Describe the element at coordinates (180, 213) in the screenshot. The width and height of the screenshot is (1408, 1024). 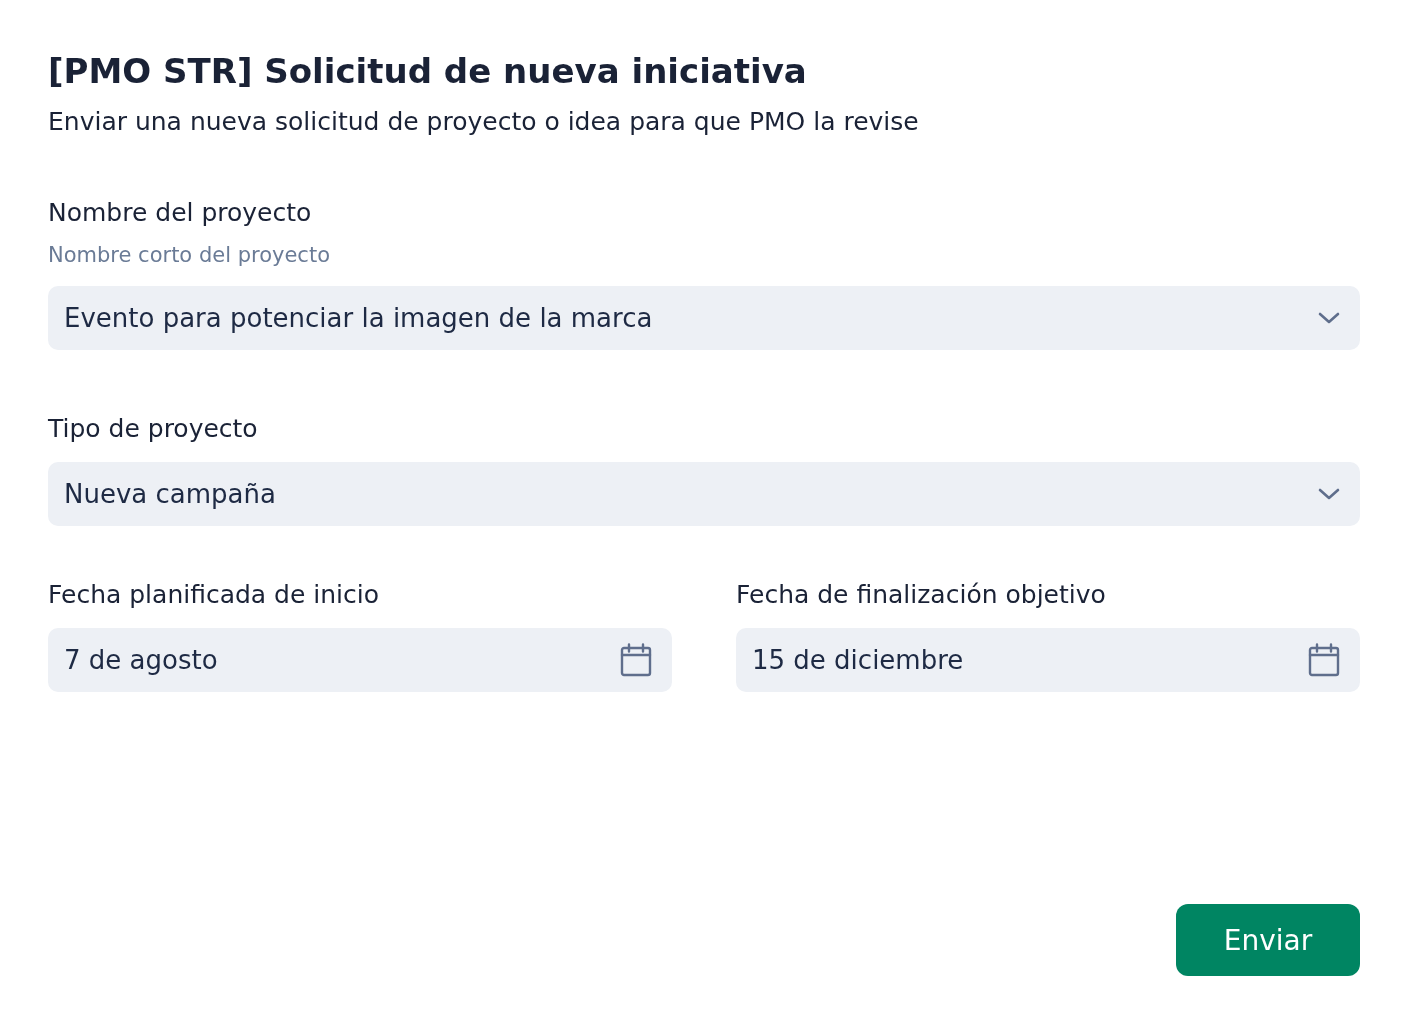
I see `field-label: Nombre del proyecto` at that location.